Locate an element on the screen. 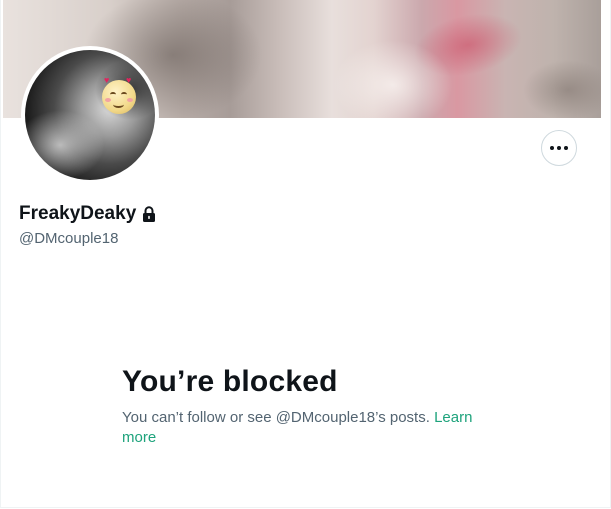 Image resolution: width=611 pixels, height=509 pixels. avatar-image: ♥ ♥ is located at coordinates (90, 115).